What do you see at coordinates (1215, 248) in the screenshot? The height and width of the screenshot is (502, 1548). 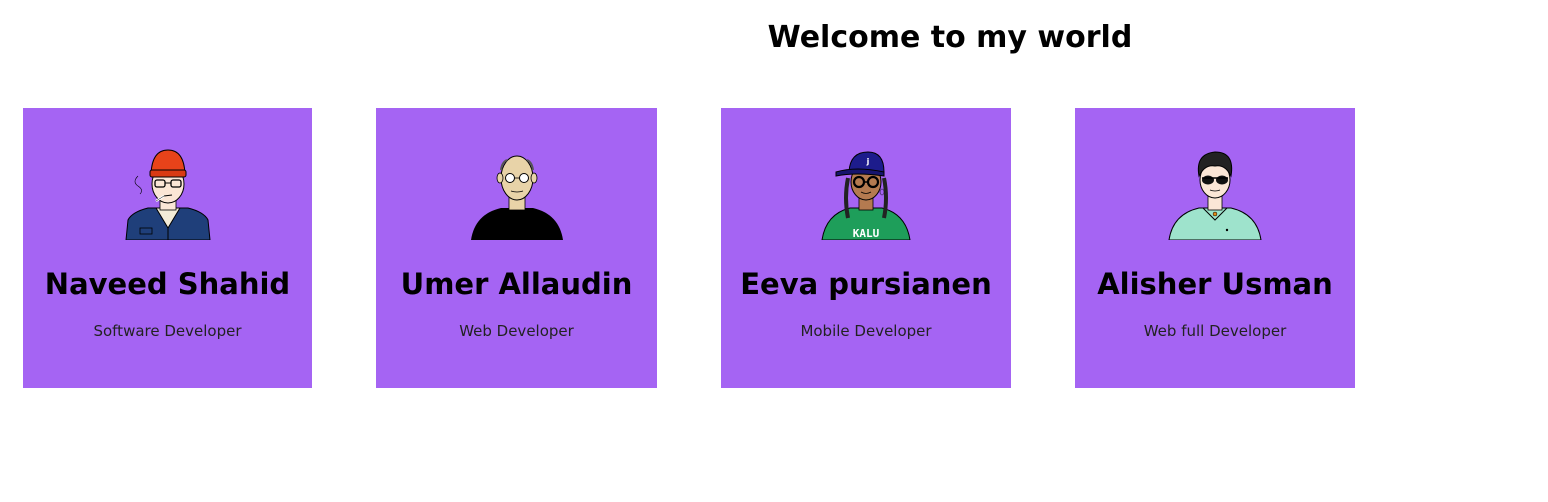 I see `profile-card: Alisher Usman Web full Developer` at bounding box center [1215, 248].